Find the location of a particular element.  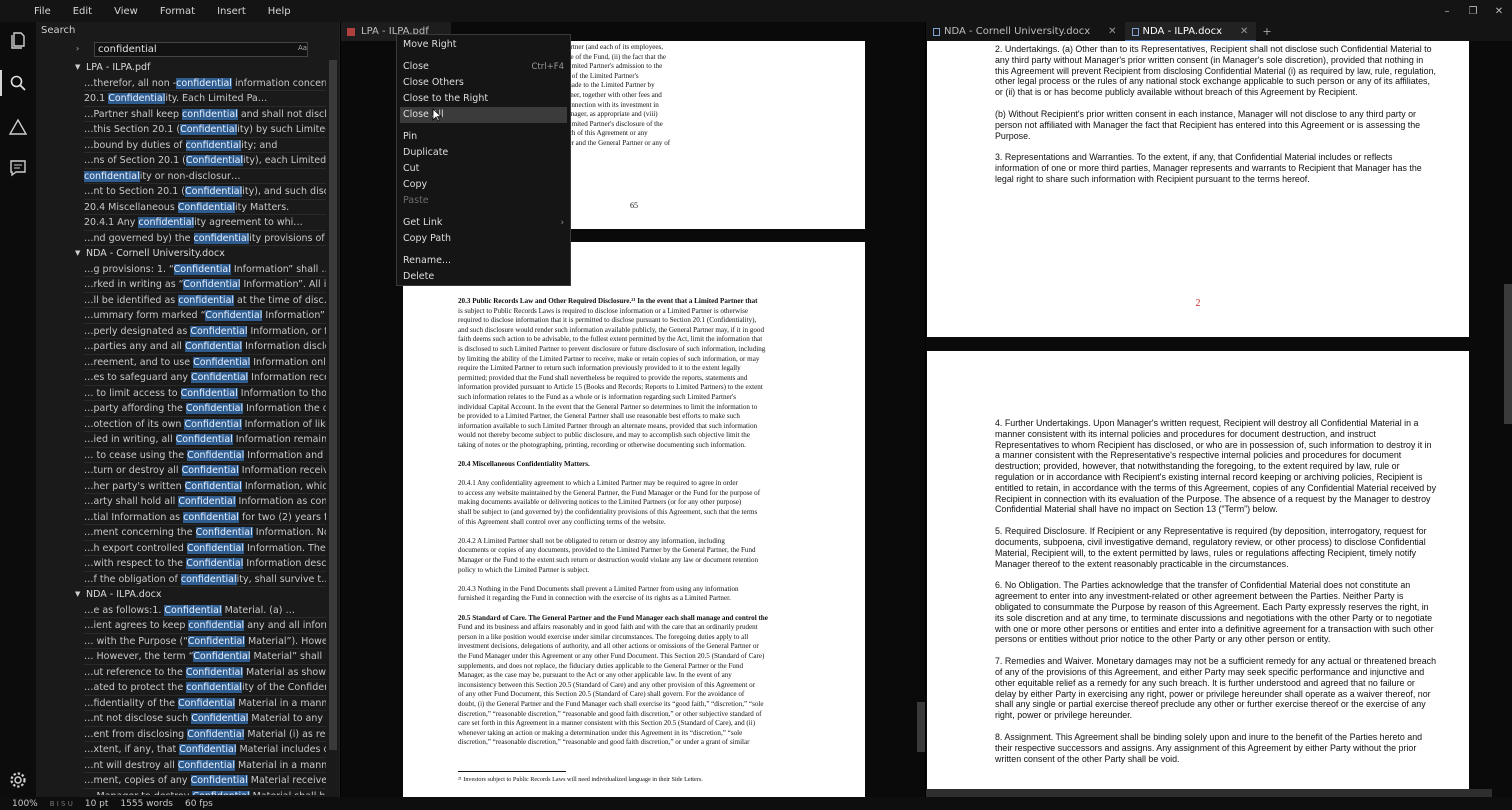

result-group-header: ▼ NDA - Cornell University.docx is located at coordinates (182, 254).